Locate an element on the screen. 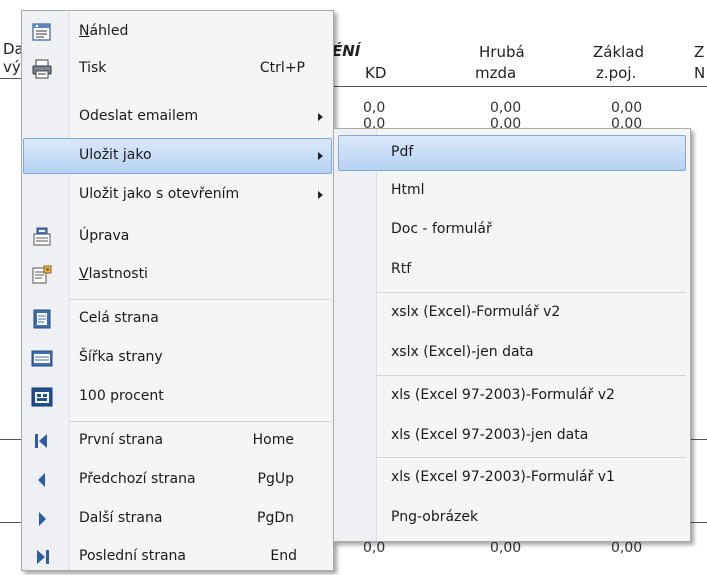 The image size is (707, 575). report-col-hruba-2: mzda is located at coordinates (496, 73).